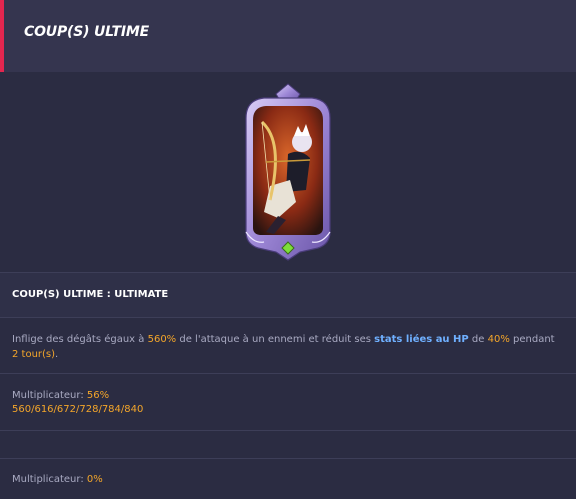 The height and width of the screenshot is (499, 576). I want to click on character-card-image, so click(288, 172).